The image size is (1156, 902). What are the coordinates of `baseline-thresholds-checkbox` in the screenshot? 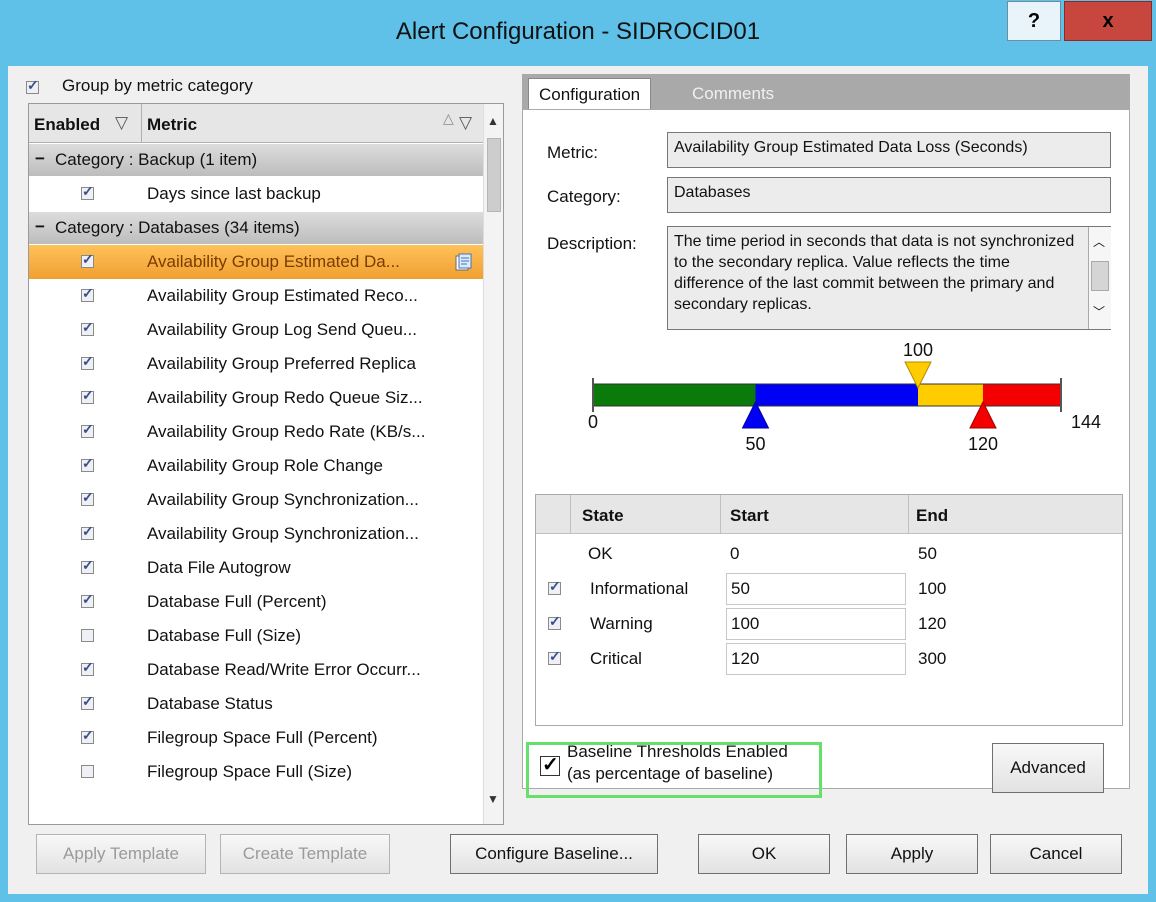 It's located at (550, 764).